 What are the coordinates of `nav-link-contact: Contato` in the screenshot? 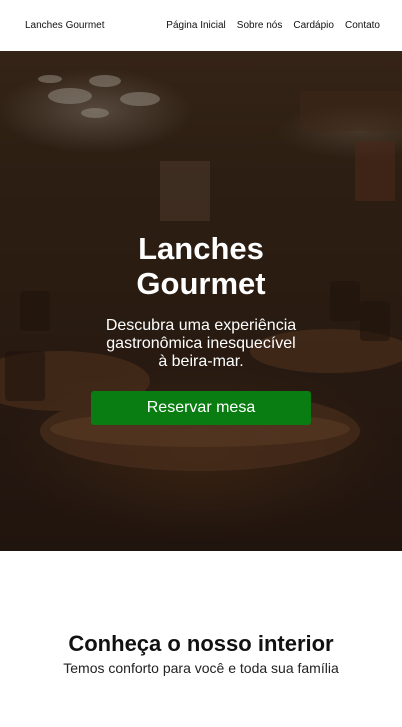 It's located at (362, 25).